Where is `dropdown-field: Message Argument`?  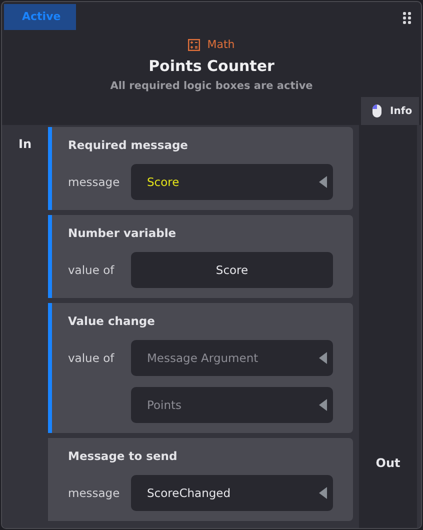
dropdown-field: Message Argument is located at coordinates (232, 358).